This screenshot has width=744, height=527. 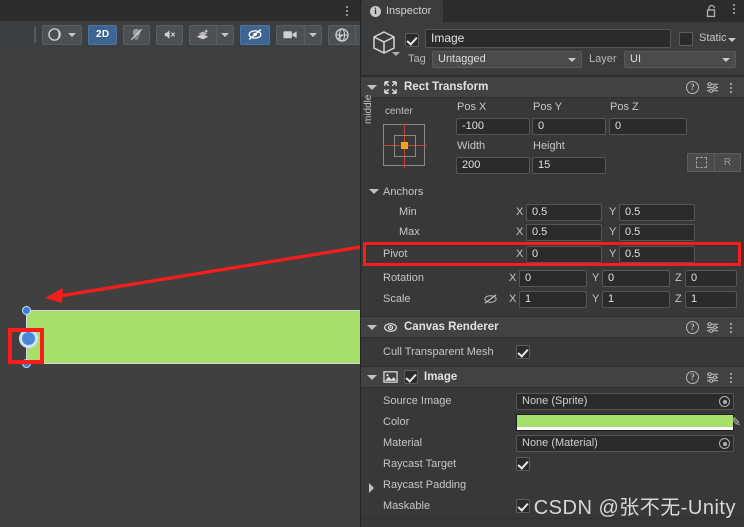 I want to click on canvas-renderer-title: Canvas Renderer, so click(x=451, y=327).